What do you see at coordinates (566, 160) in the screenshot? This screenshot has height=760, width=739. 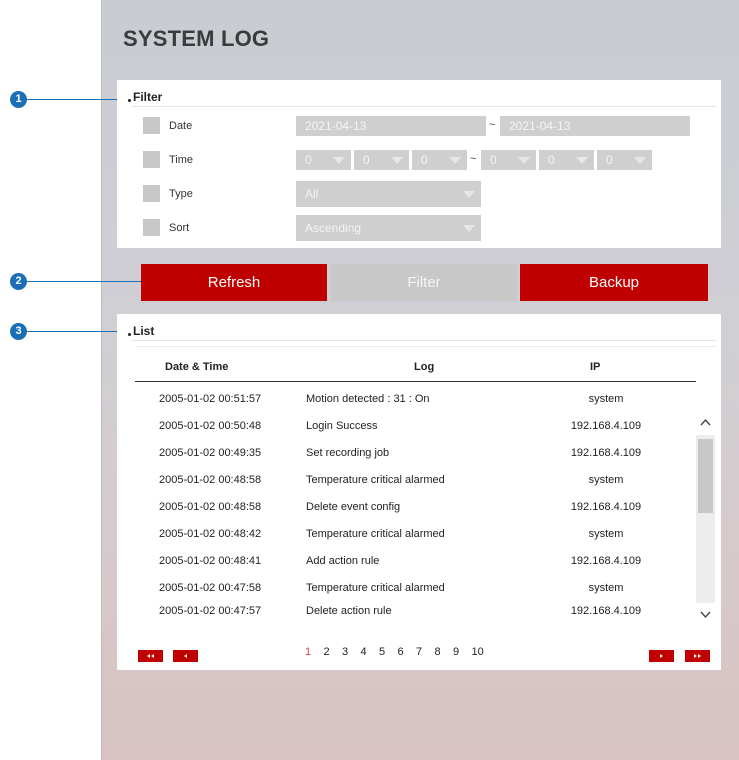 I see `time-to-minute-select: 0` at bounding box center [566, 160].